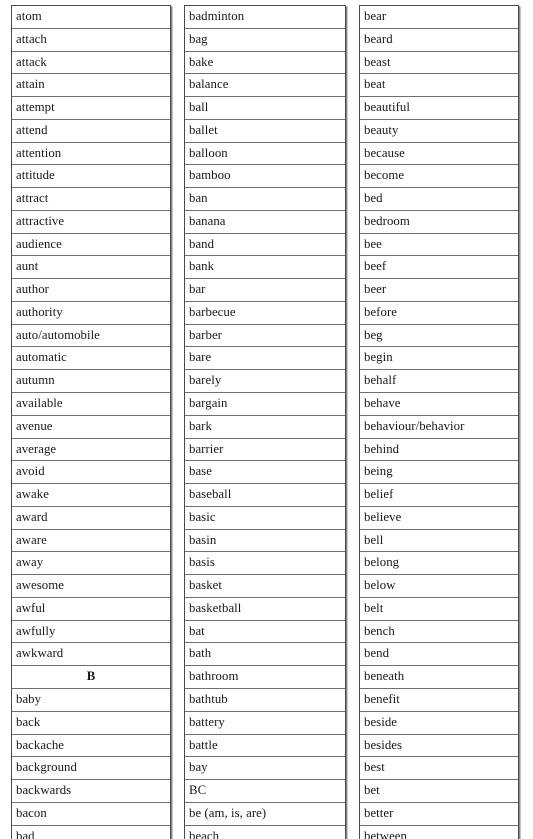  I want to click on word-row: B, so click(91, 677).